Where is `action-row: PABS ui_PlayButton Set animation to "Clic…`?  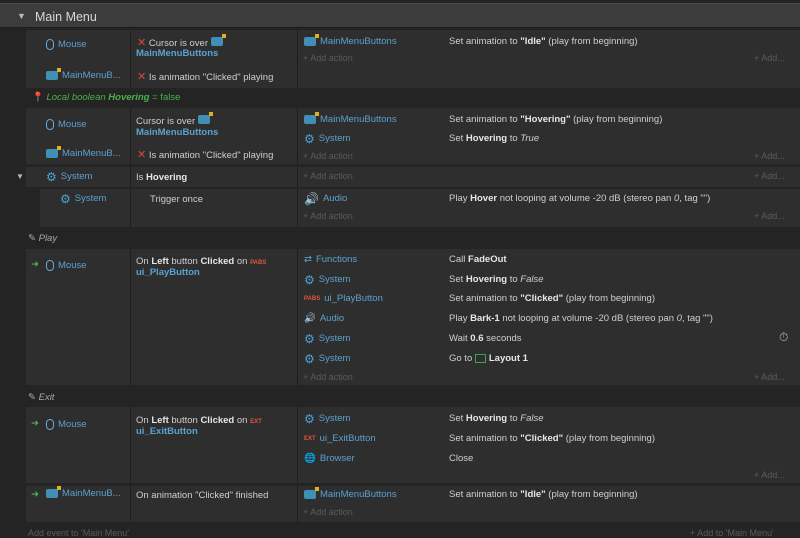 action-row: PABS ui_PlayButton Set animation to "Clic… is located at coordinates (549, 299).